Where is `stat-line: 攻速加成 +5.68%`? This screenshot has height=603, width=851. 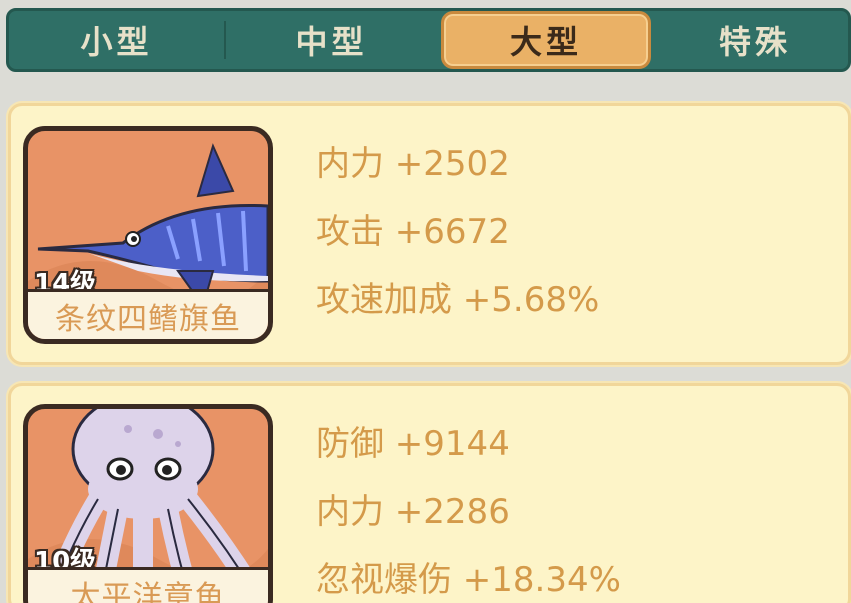 stat-line: 攻速加成 +5.68% is located at coordinates (458, 300).